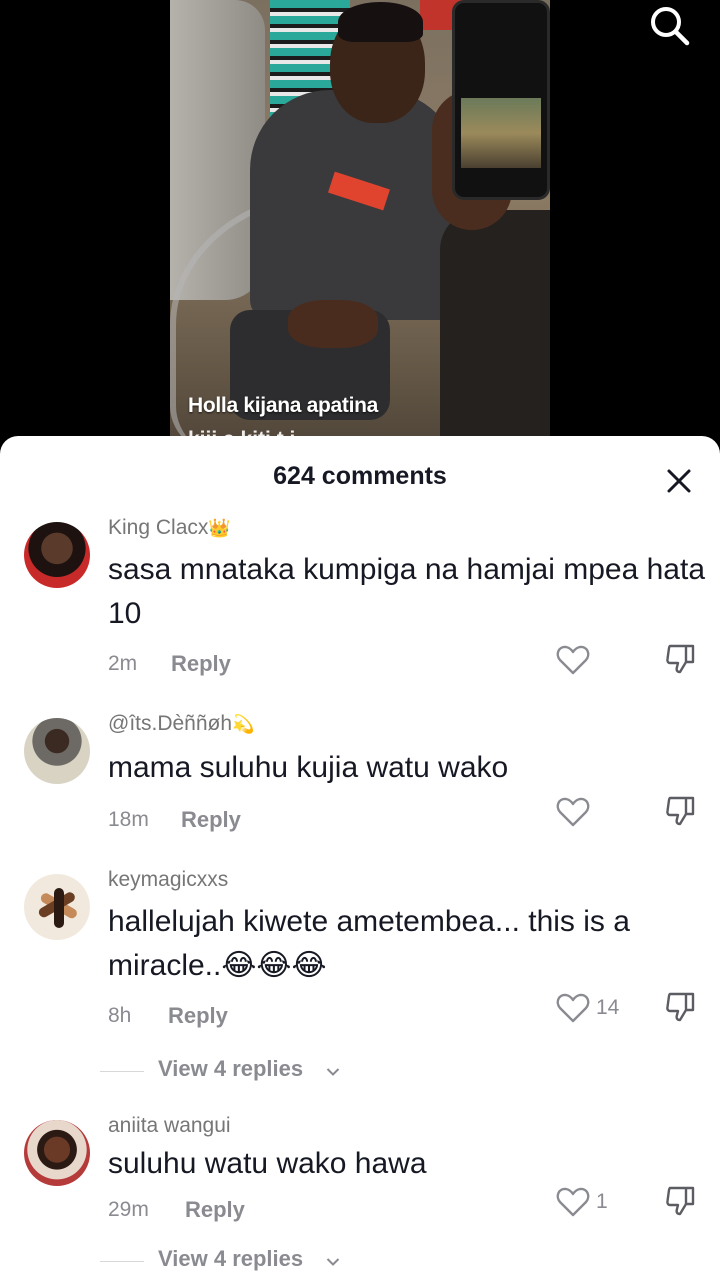  I want to click on video-arm, so click(495, 335).